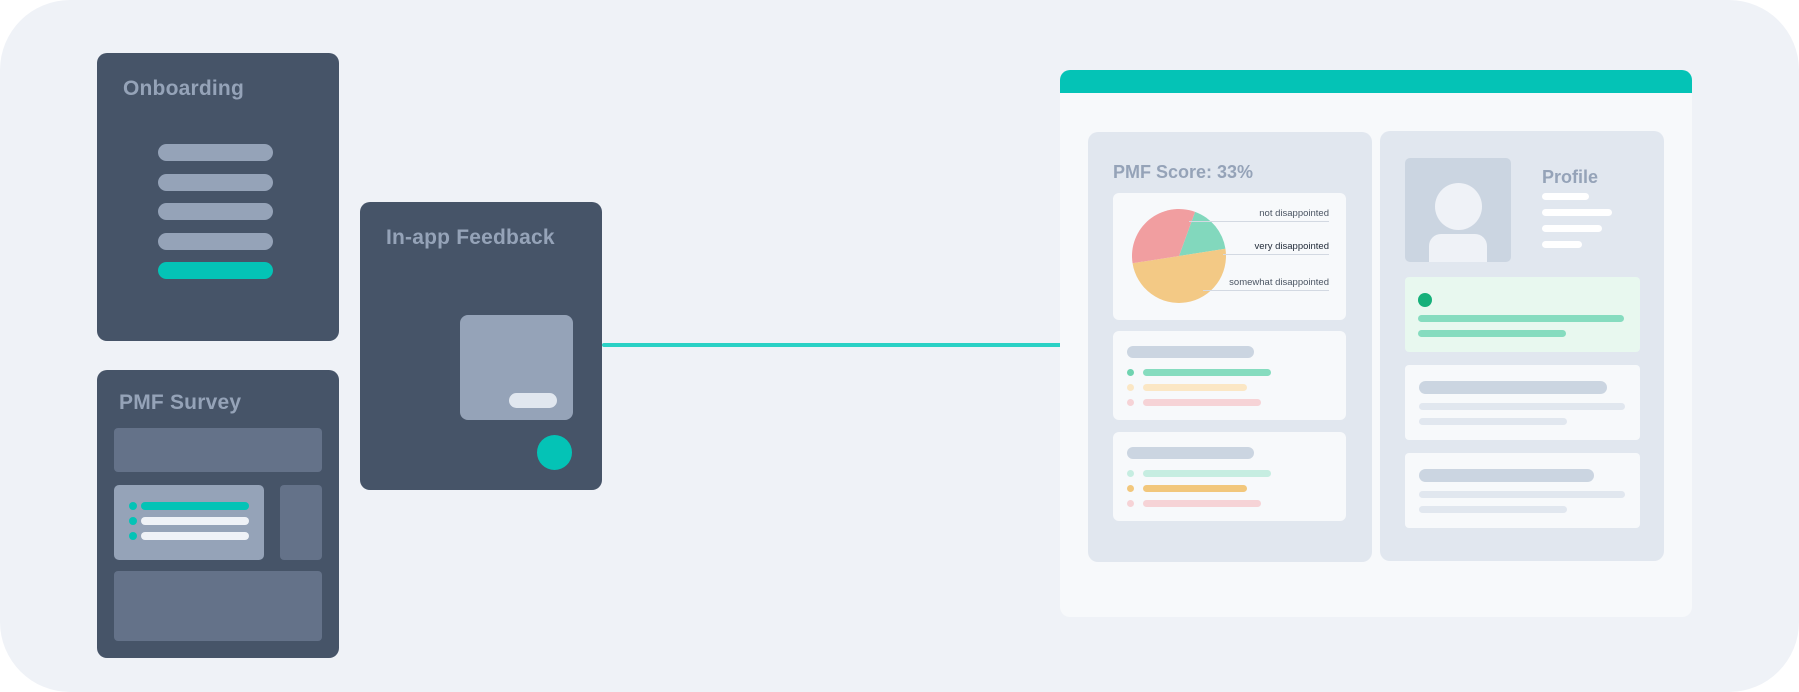  What do you see at coordinates (195, 506) in the screenshot?
I see `option-selected-bar` at bounding box center [195, 506].